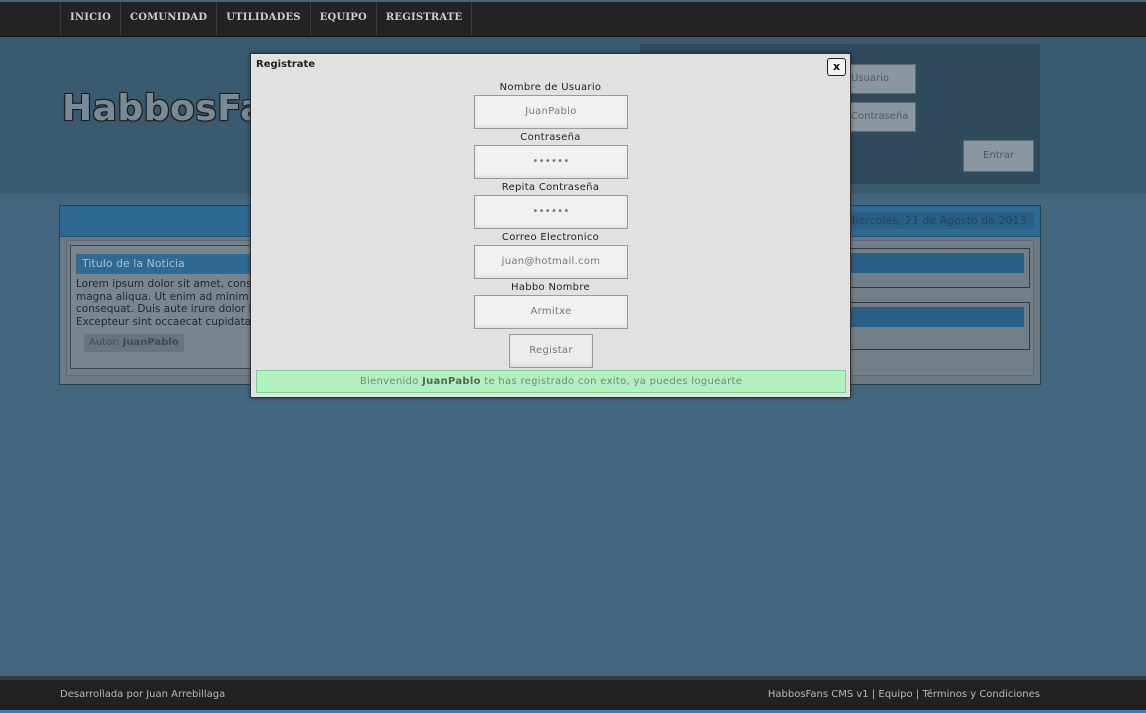 The width and height of the screenshot is (1146, 713). What do you see at coordinates (143, 694) in the screenshot?
I see `footer-credit: Desarrollada por Juan Arrebillaga` at bounding box center [143, 694].